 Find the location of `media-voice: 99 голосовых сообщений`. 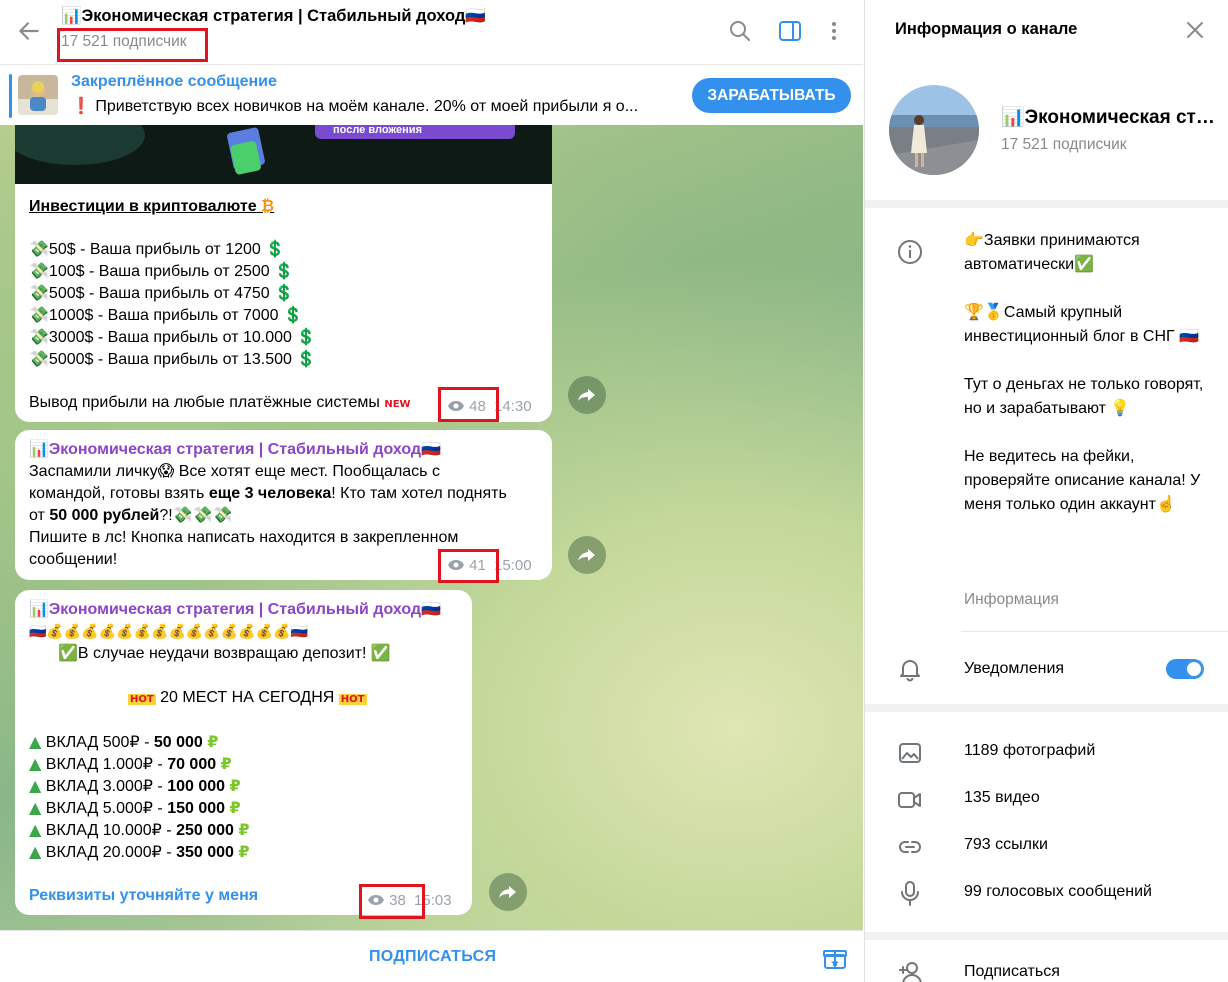

media-voice: 99 голосовых сообщений is located at coordinates (1058, 892).